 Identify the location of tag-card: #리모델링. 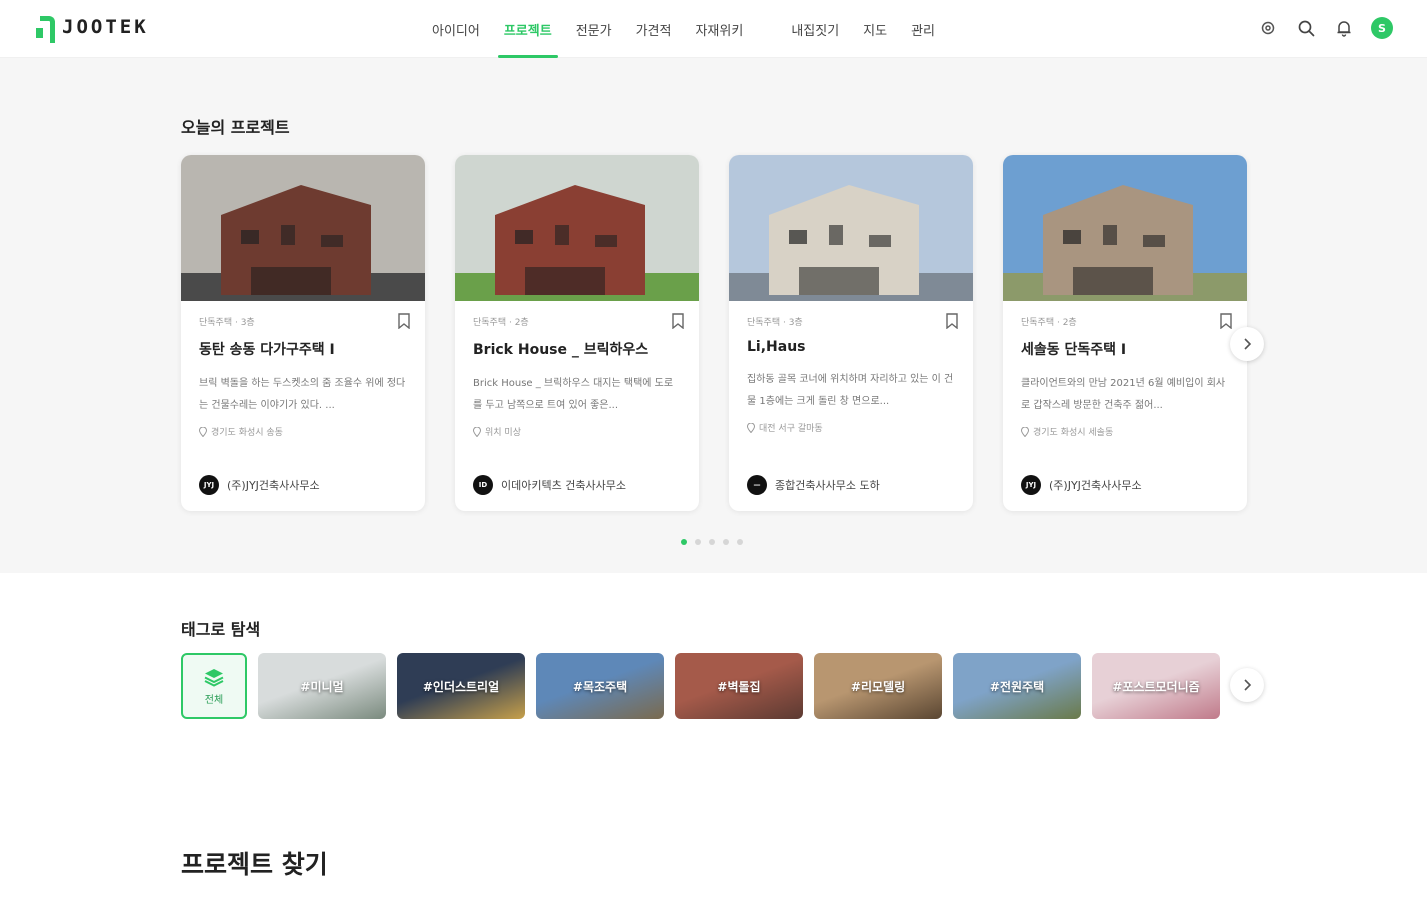
(878, 686).